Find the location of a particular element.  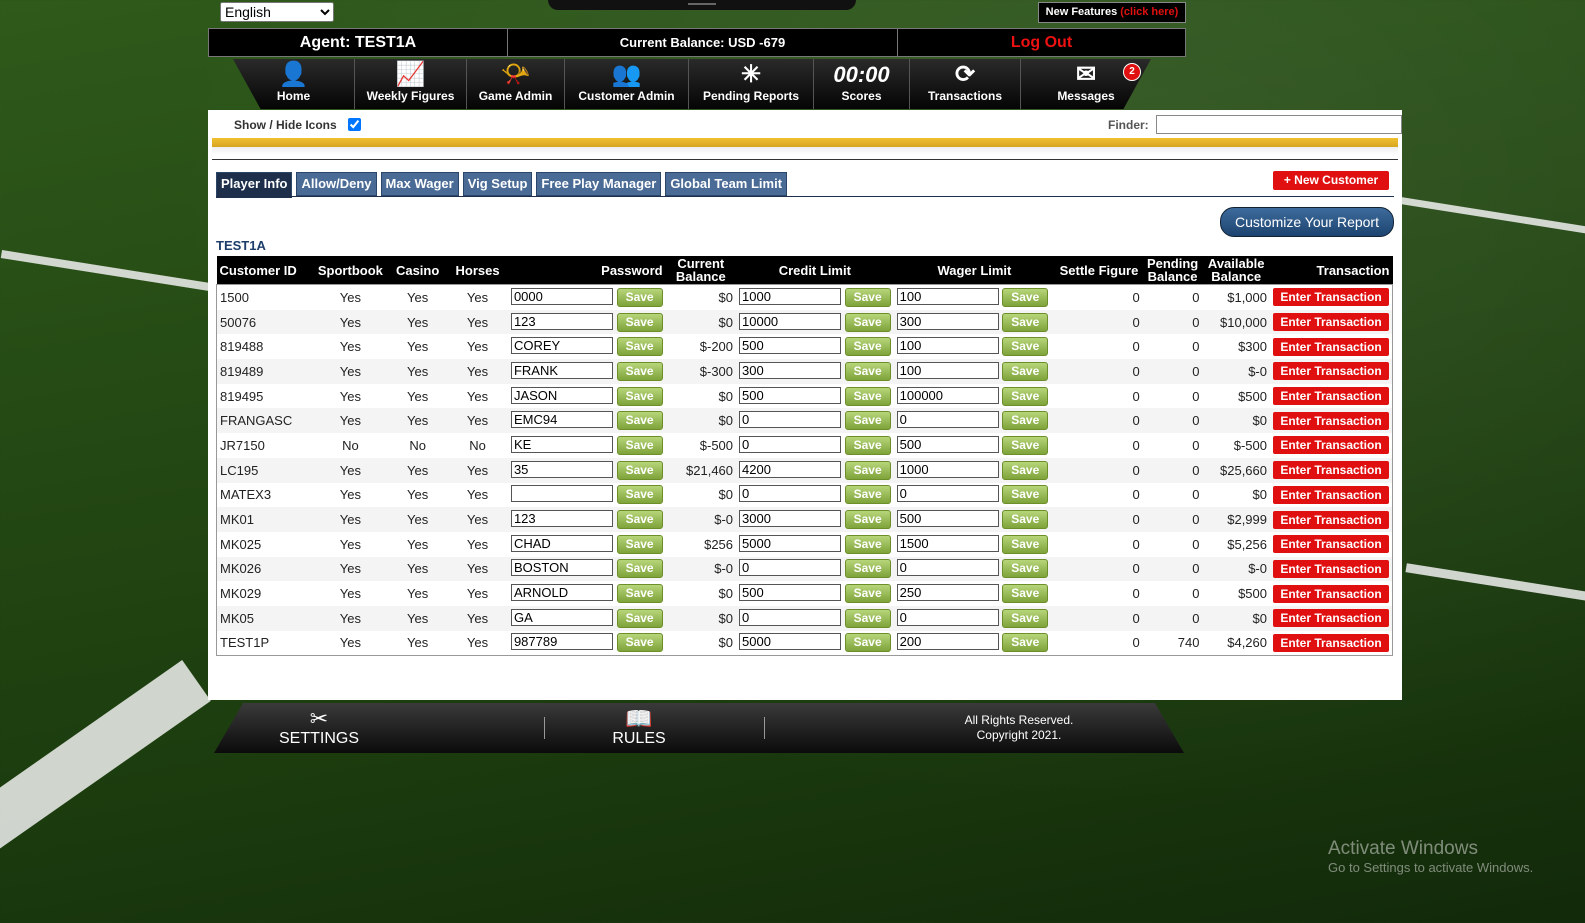

click-here-link: (click here) is located at coordinates (1149, 12).